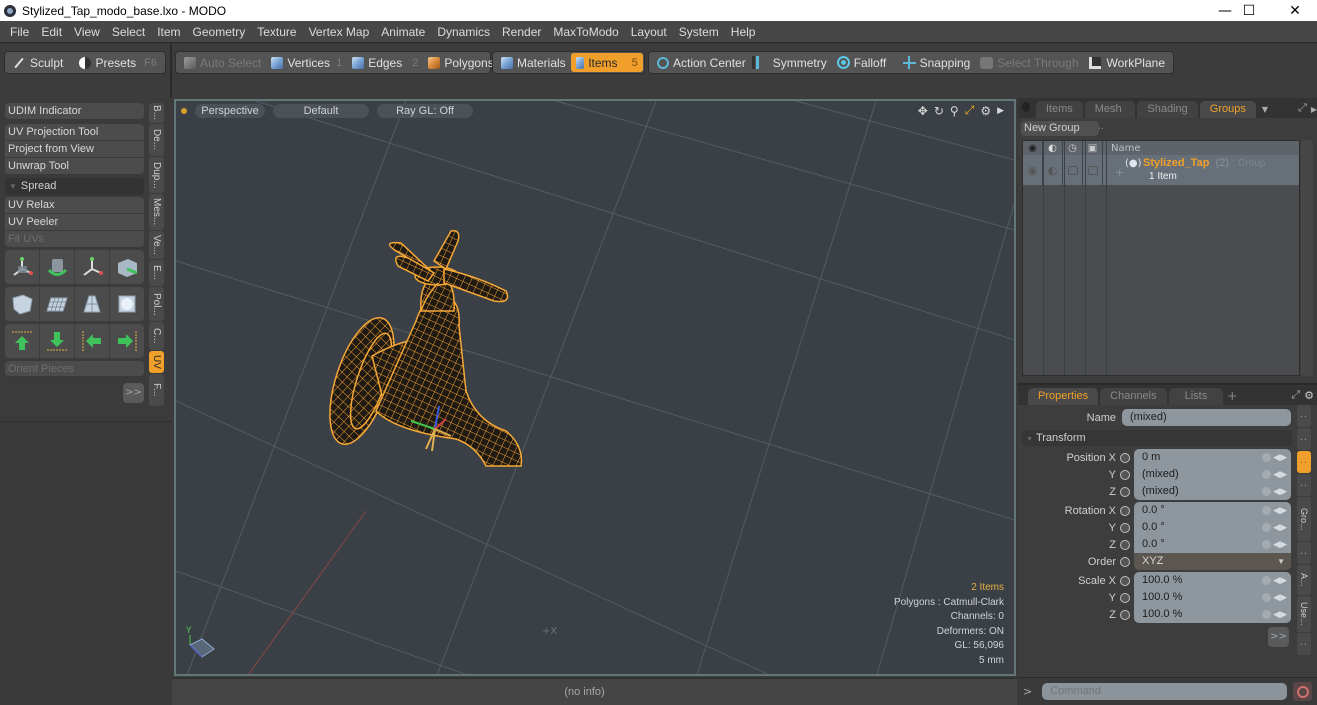  Describe the element at coordinates (1093, 148) in the screenshot. I see `select-column: ▣` at that location.